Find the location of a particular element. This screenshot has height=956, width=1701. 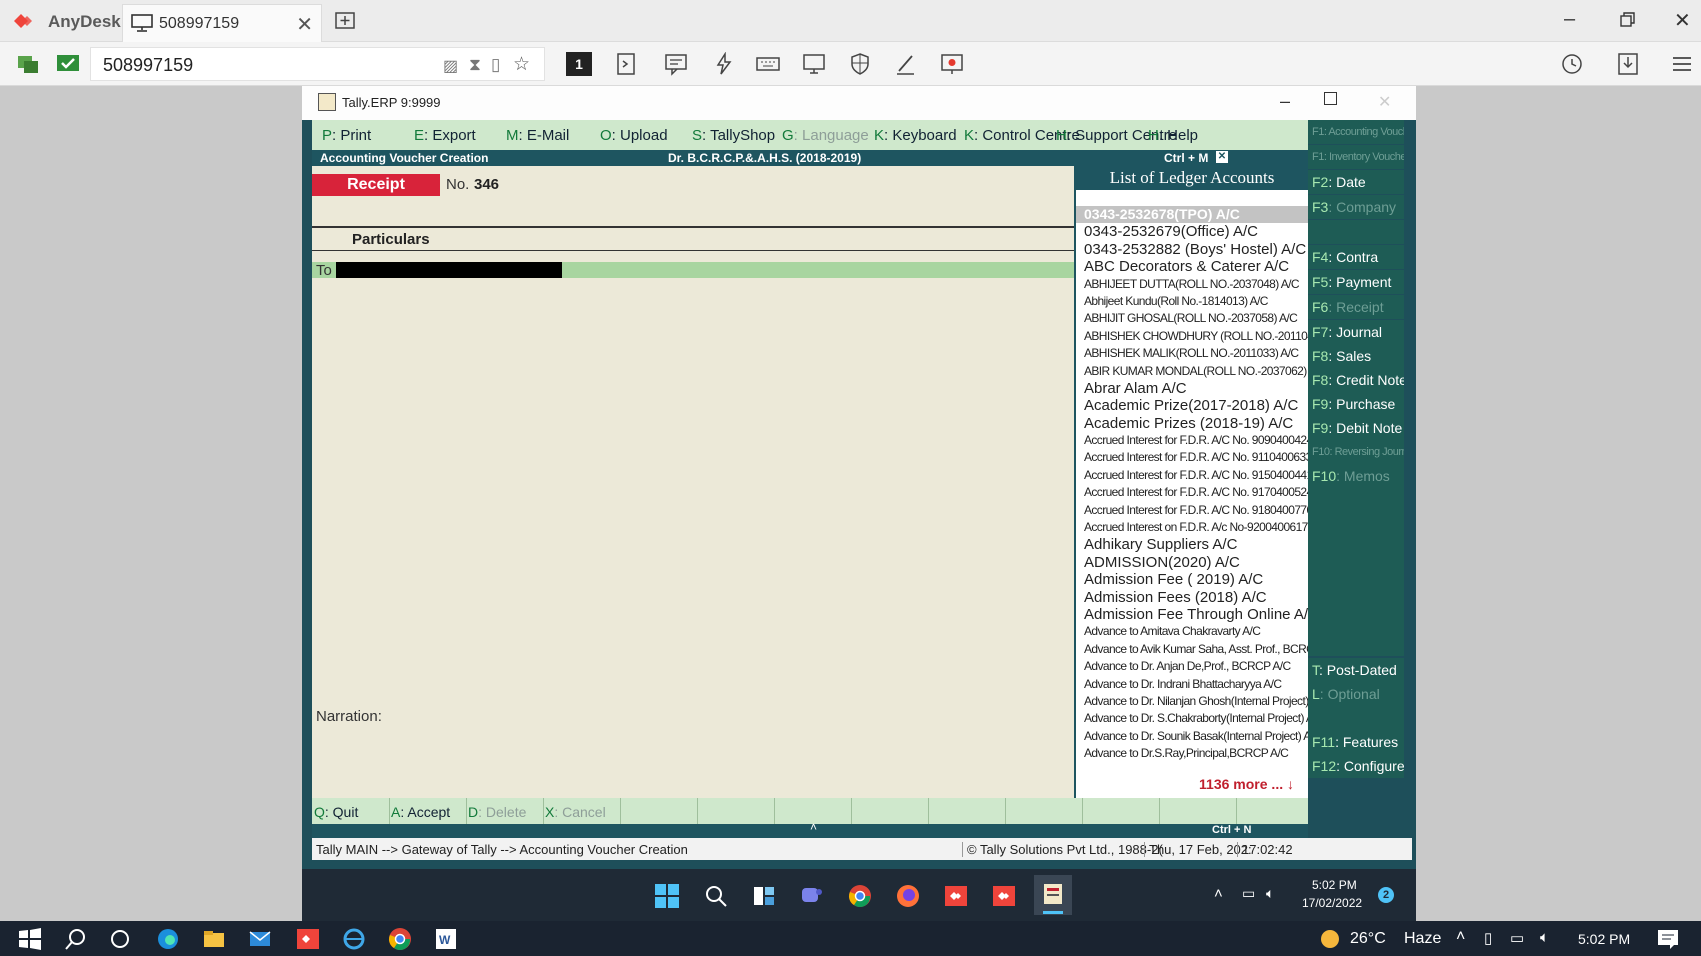

ledger-list-item-selected: 0343-2532678(TPO) A/C is located at coordinates (1192, 215).